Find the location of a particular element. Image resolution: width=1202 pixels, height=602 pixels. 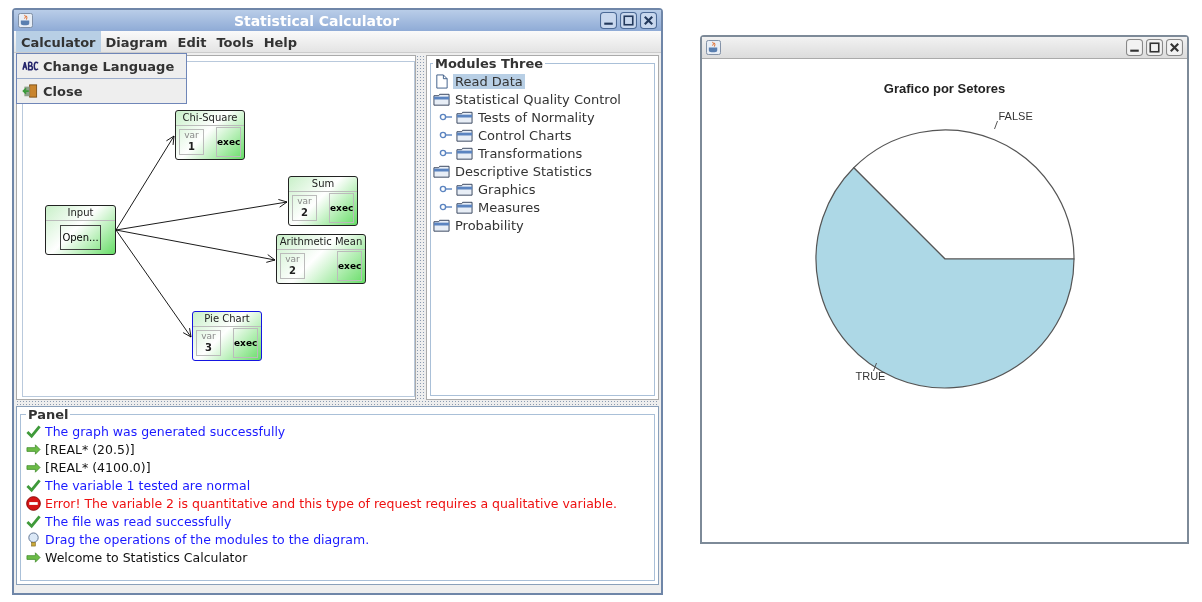

log-message: The graph was generated successfully is located at coordinates (165, 431).